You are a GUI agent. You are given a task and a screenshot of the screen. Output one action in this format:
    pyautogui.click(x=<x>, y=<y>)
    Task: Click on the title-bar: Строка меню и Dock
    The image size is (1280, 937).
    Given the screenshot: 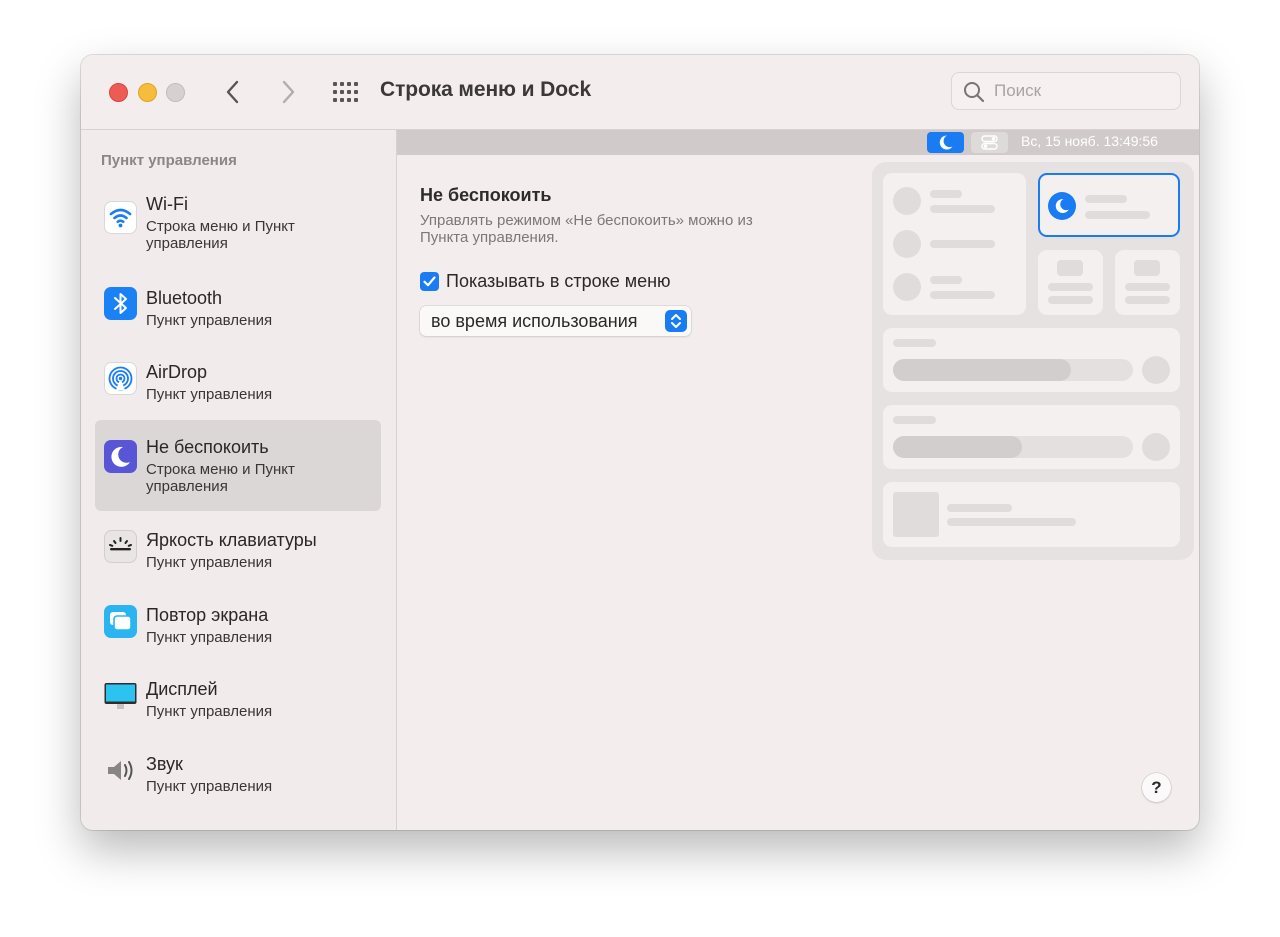 What is the action you would take?
    pyautogui.click(x=640, y=92)
    